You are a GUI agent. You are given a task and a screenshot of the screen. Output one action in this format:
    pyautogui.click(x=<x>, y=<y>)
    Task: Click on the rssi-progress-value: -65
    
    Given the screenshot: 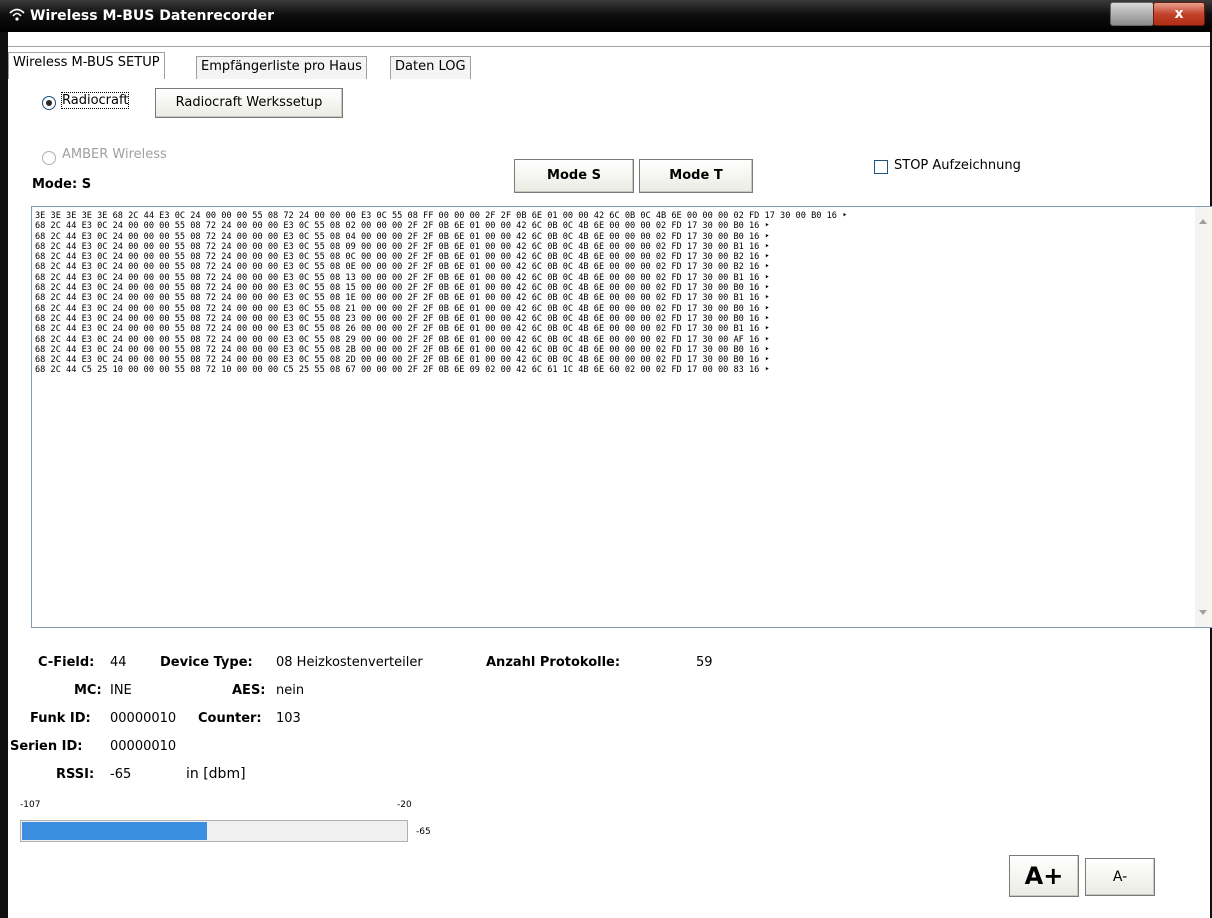 What is the action you would take?
    pyautogui.click(x=423, y=832)
    